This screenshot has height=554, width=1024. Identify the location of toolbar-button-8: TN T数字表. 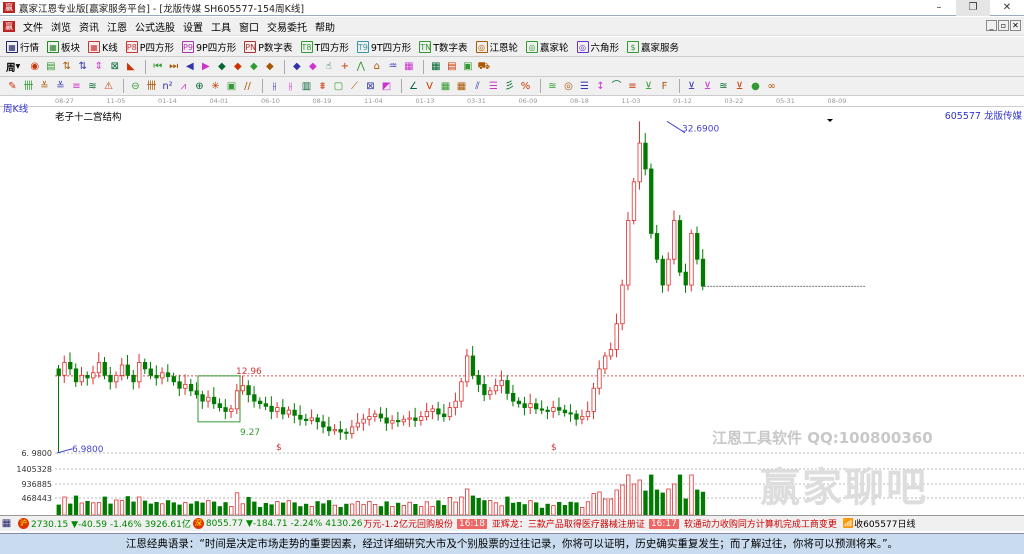
(443, 47).